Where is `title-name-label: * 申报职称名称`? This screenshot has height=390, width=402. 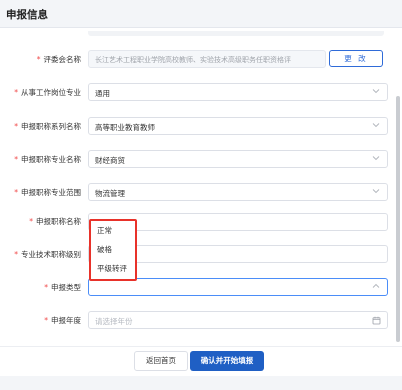 title-name-label: * 申报职称名称 is located at coordinates (55, 221).